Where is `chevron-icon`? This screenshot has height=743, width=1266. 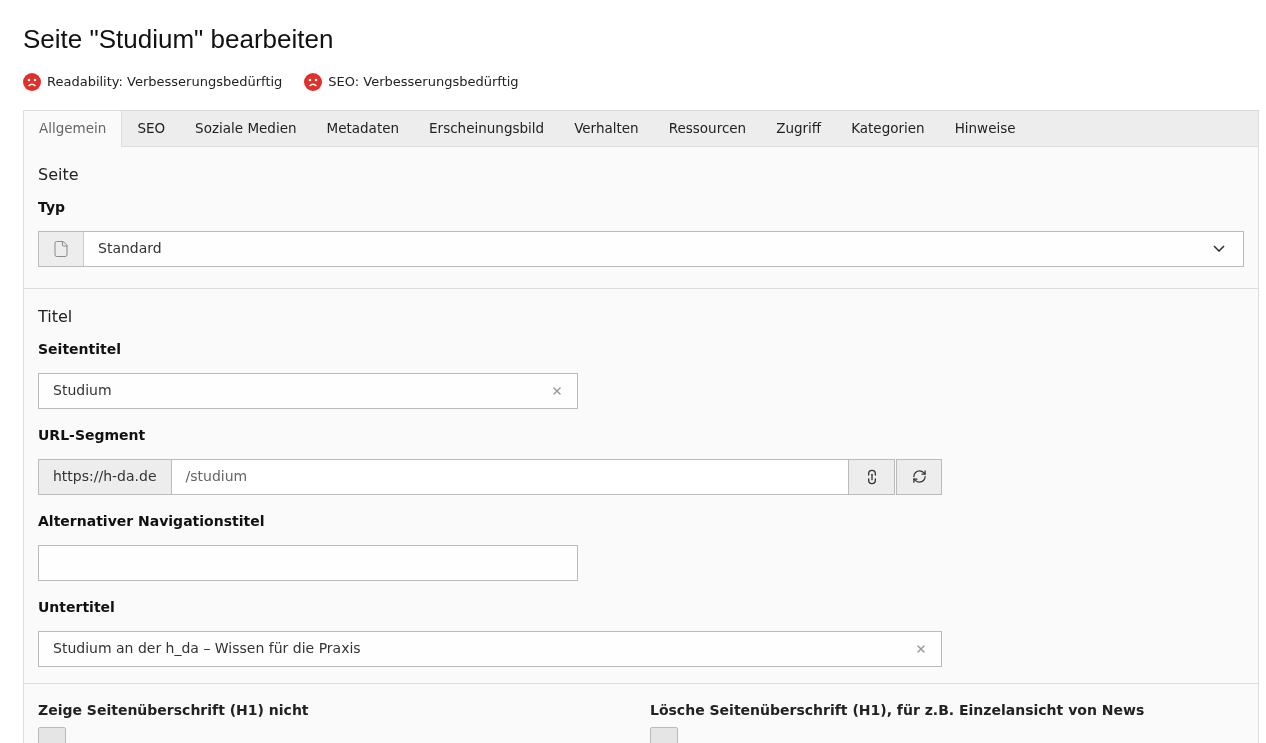 chevron-icon is located at coordinates (1219, 248).